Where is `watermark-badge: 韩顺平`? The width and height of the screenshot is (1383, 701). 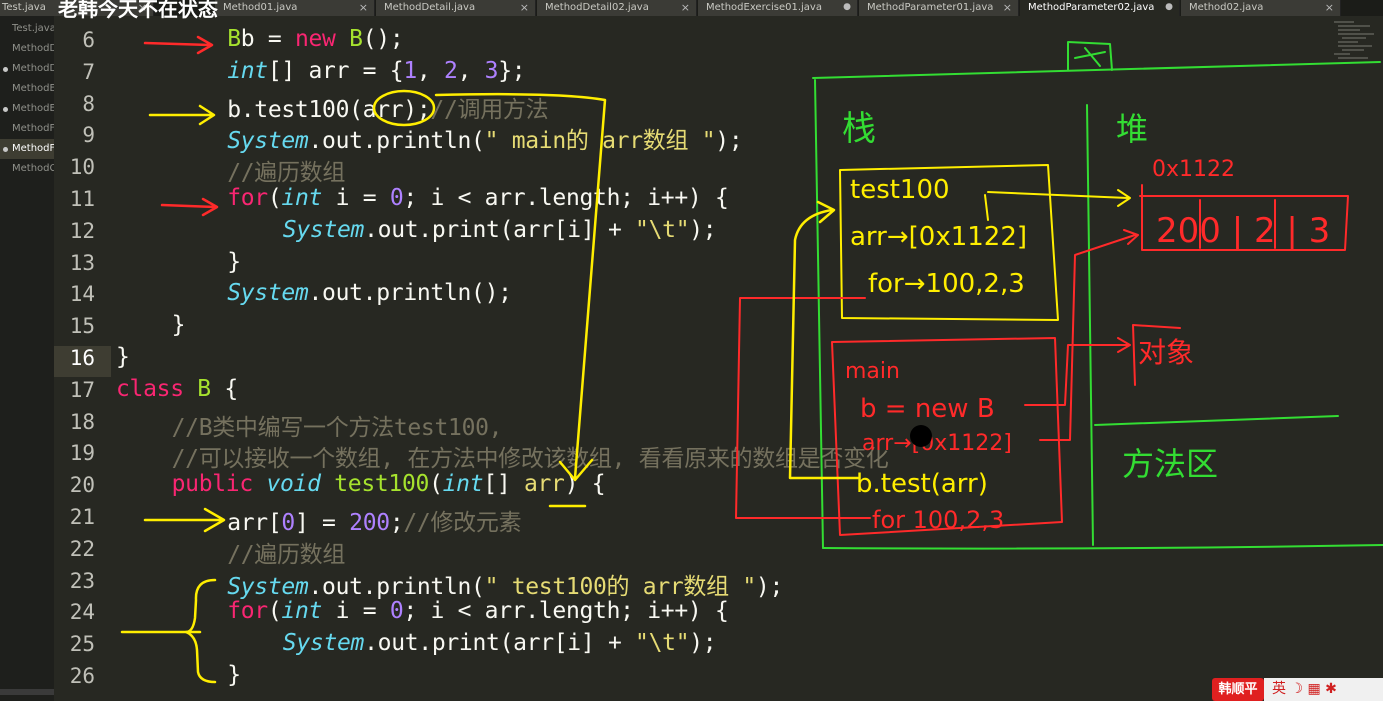 watermark-badge: 韩顺平 is located at coordinates (1238, 689).